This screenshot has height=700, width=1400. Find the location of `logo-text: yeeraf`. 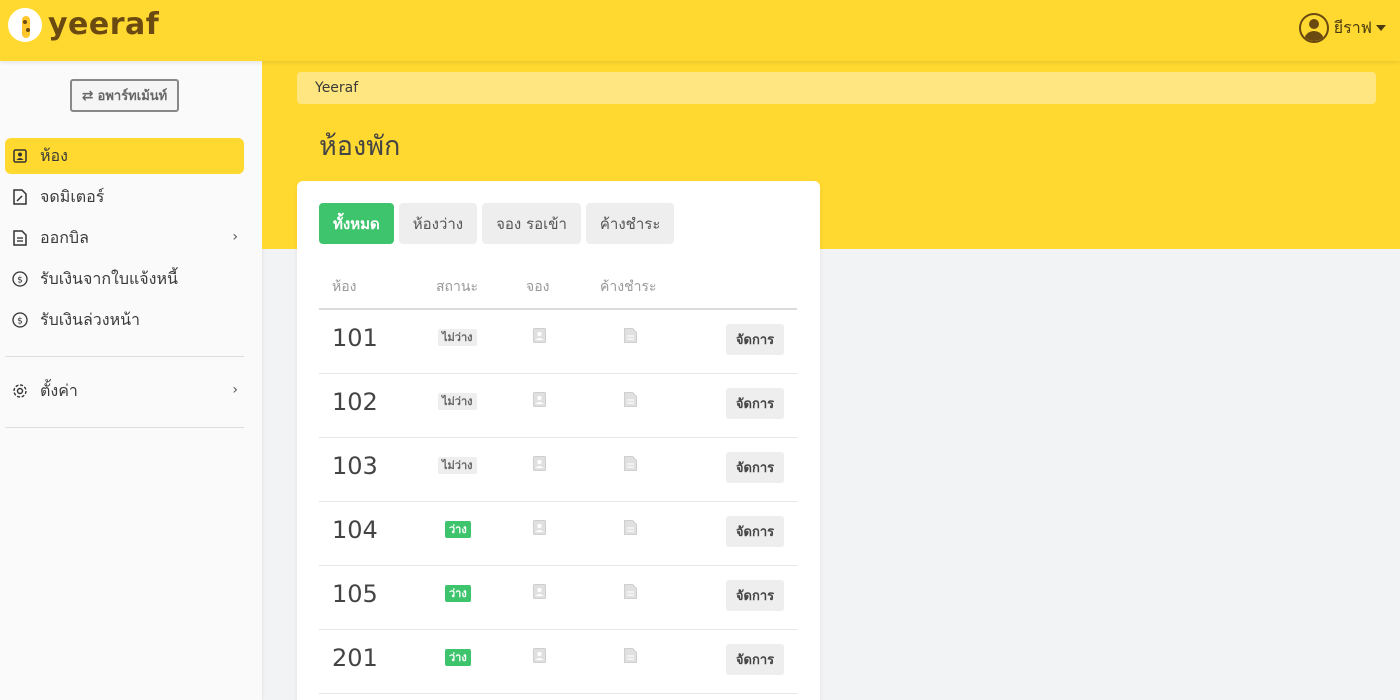

logo-text: yeeraf is located at coordinates (104, 24).